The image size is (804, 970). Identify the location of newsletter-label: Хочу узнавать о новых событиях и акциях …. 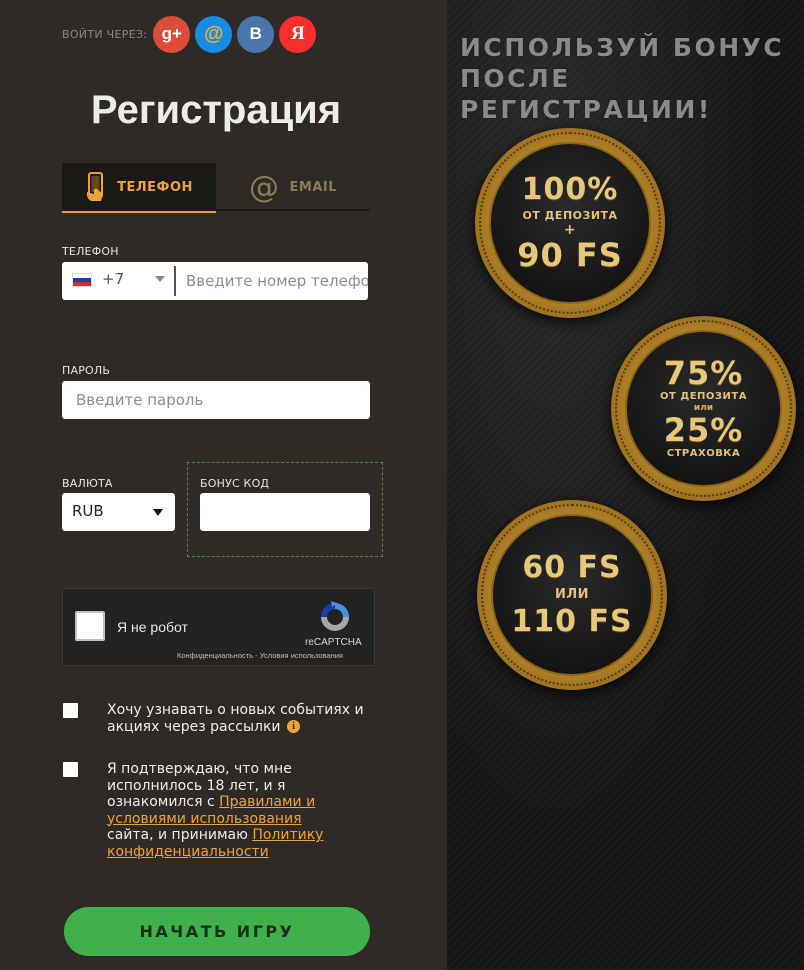
(235, 718).